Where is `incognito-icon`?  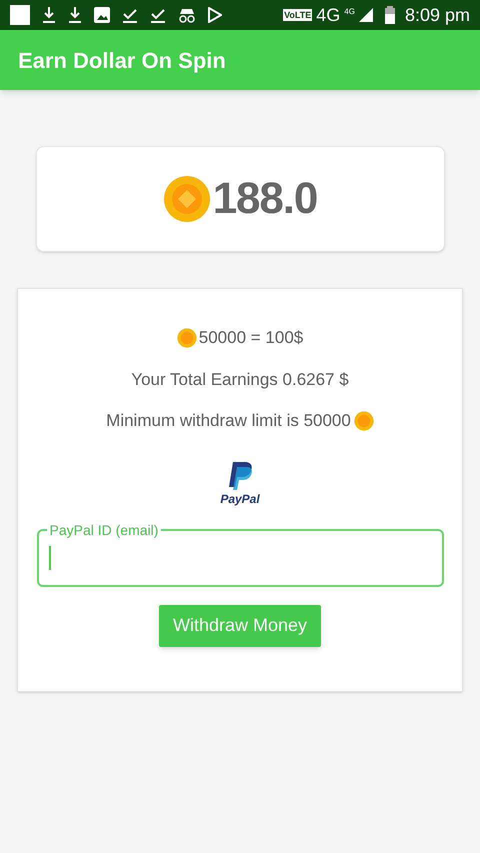
incognito-icon is located at coordinates (187, 15).